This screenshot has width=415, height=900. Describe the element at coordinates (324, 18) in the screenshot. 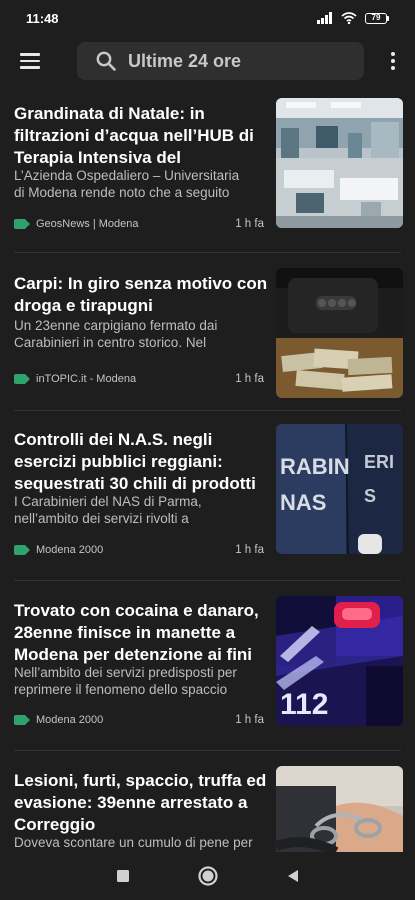

I see `signal-icon` at that location.